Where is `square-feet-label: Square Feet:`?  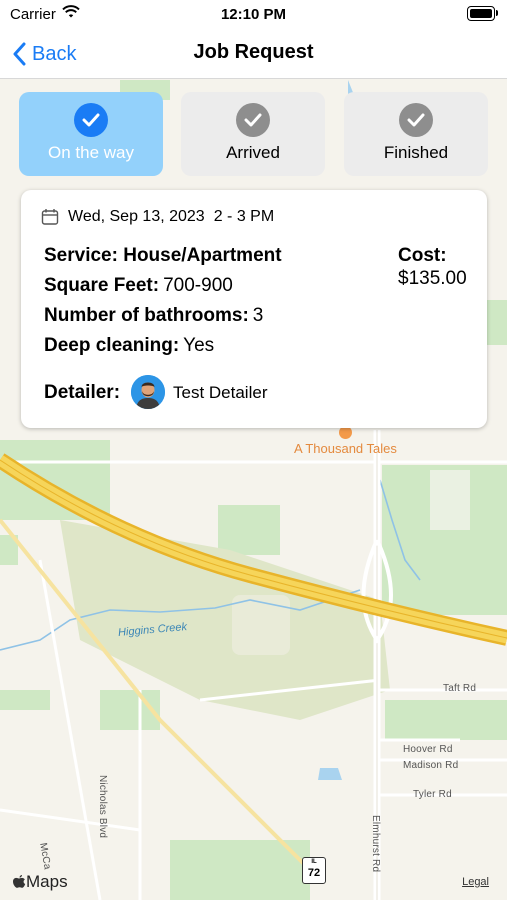 square-feet-label: Square Feet: is located at coordinates (102, 285).